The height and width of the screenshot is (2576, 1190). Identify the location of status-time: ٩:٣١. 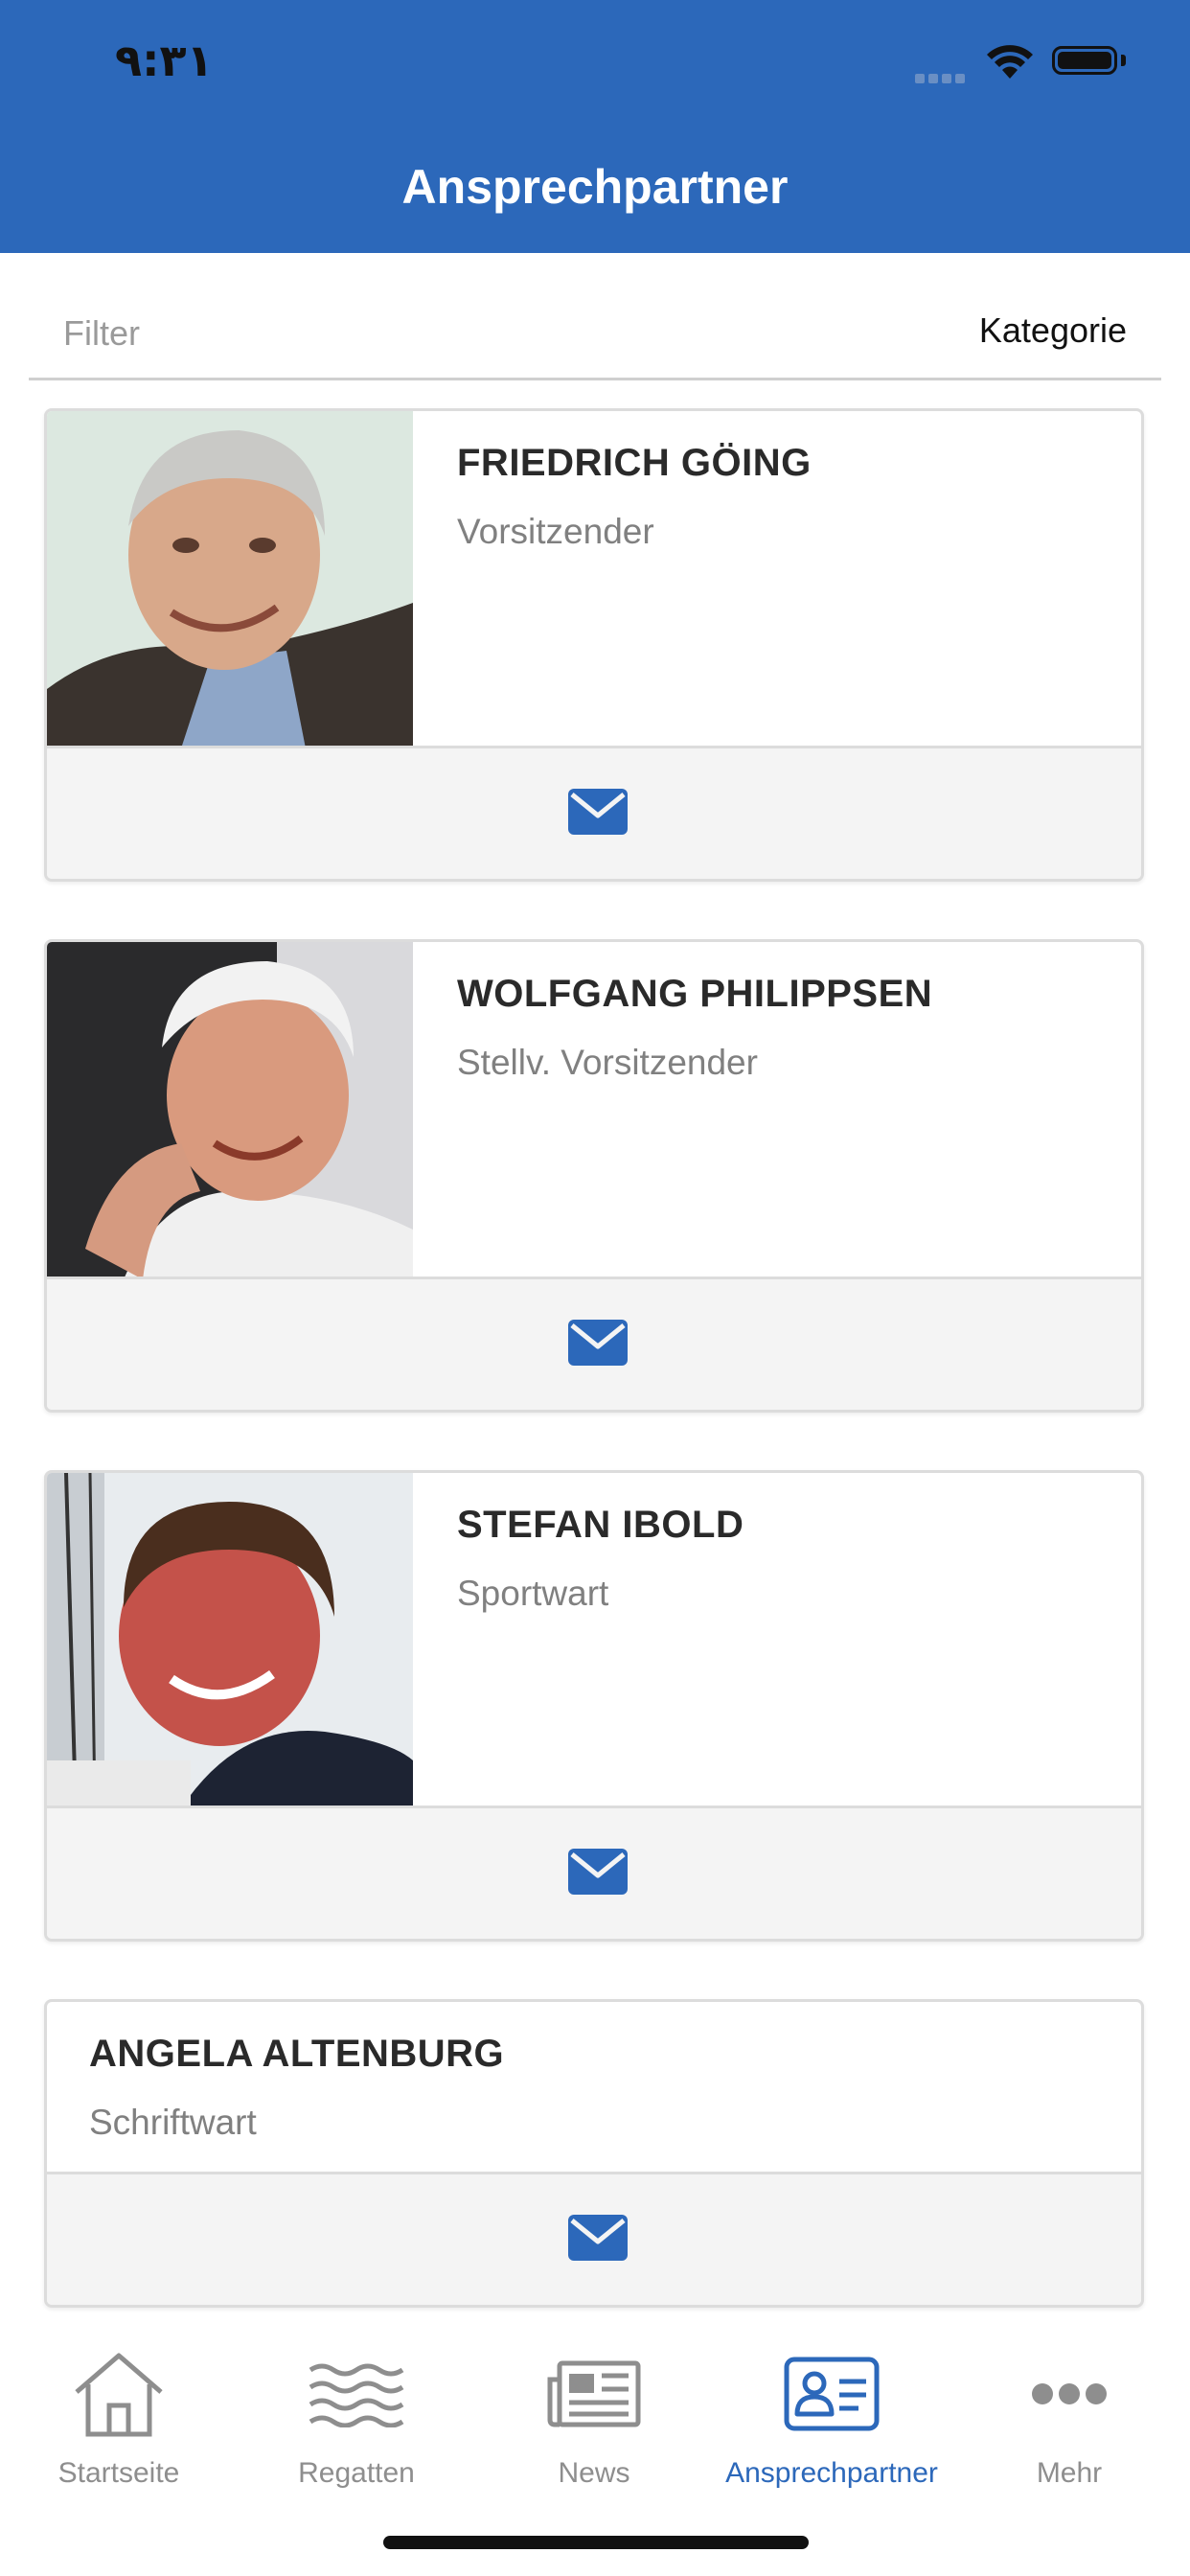
(164, 60).